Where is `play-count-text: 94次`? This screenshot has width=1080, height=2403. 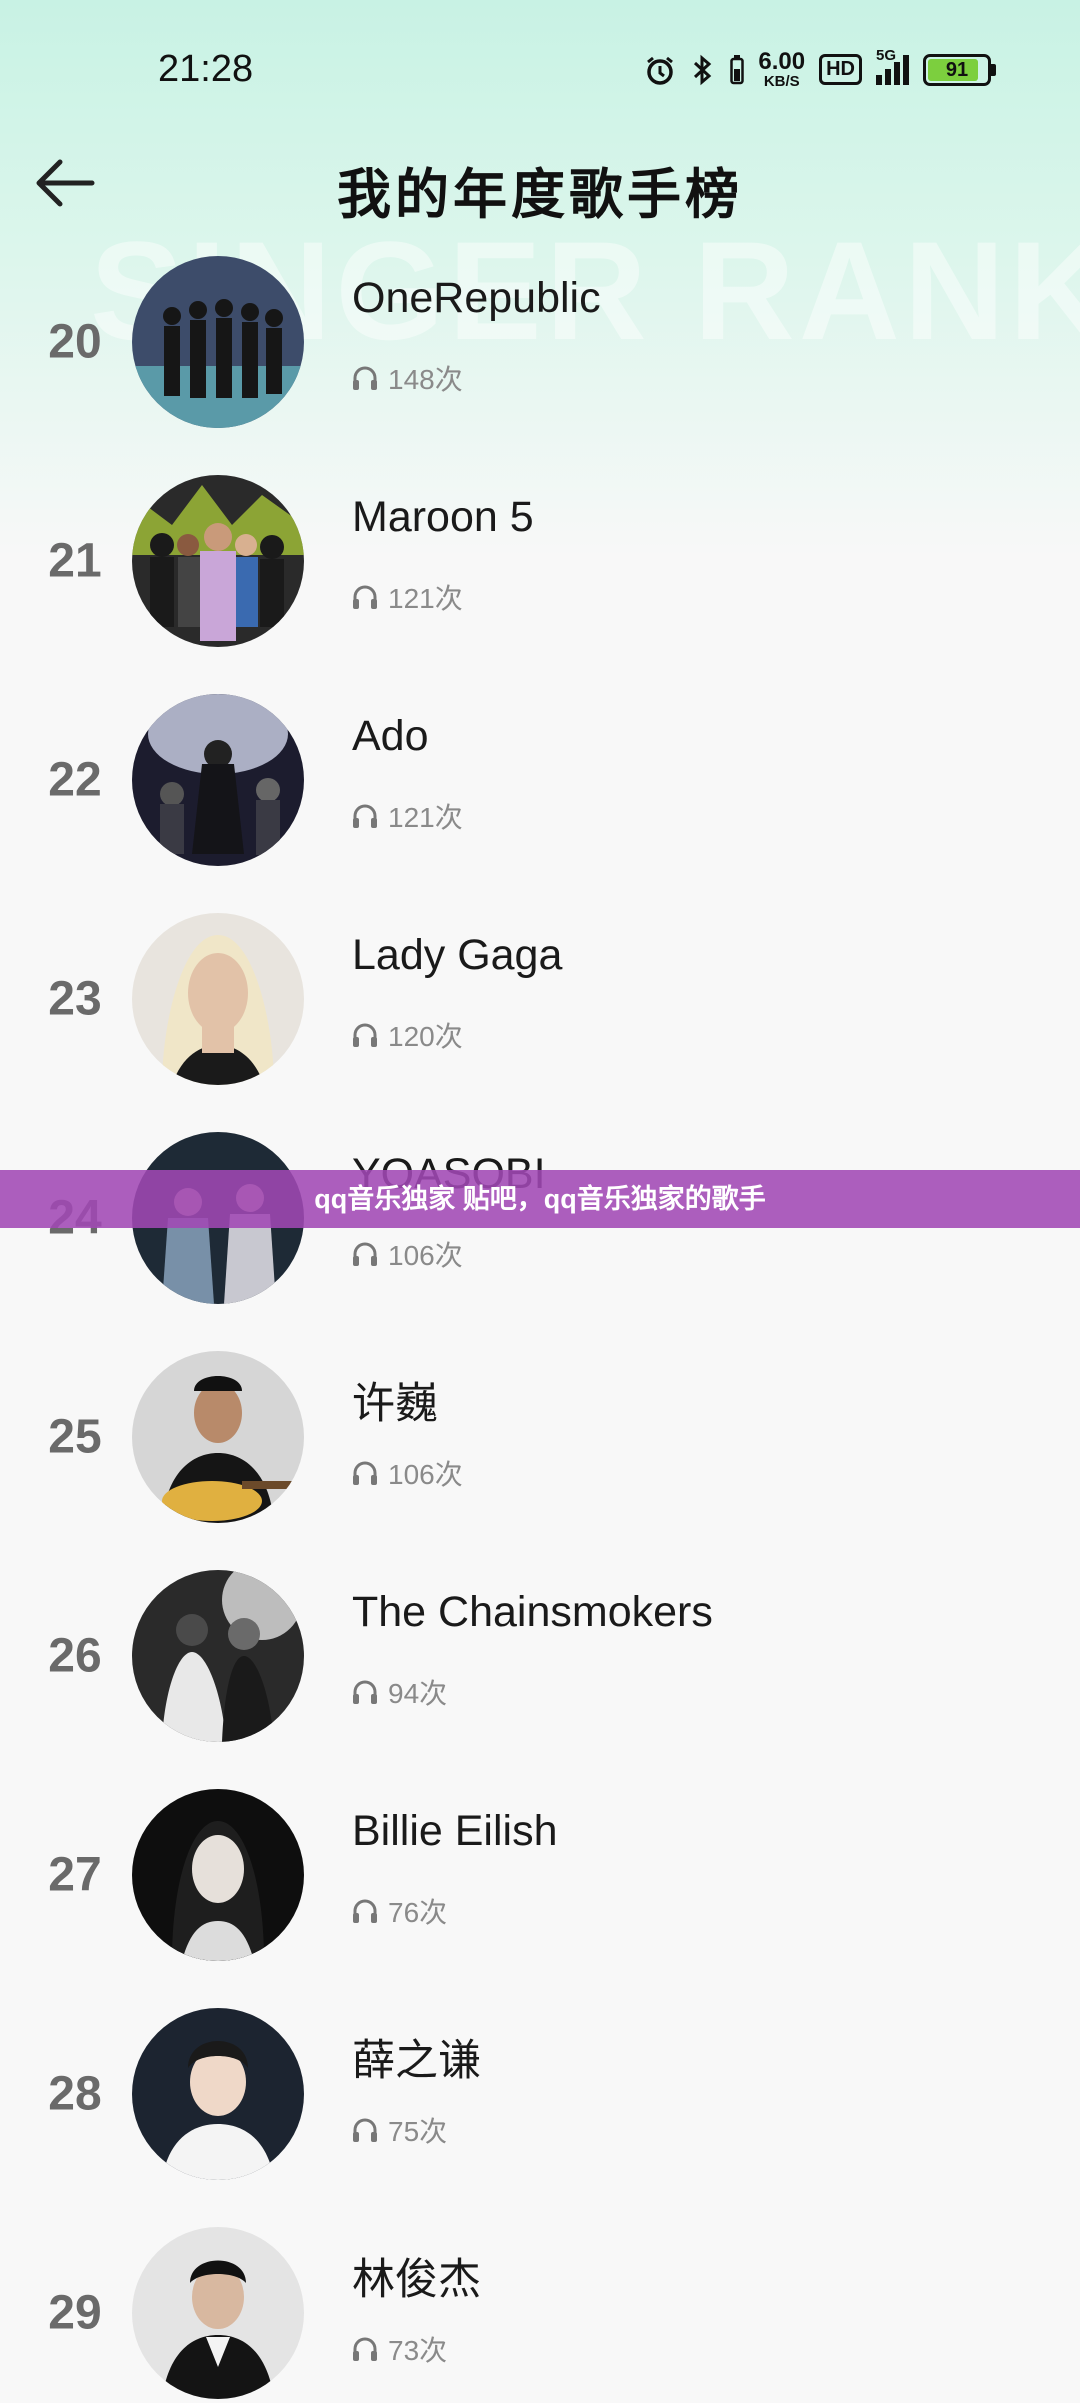
play-count-text: 94次 is located at coordinates (418, 1693).